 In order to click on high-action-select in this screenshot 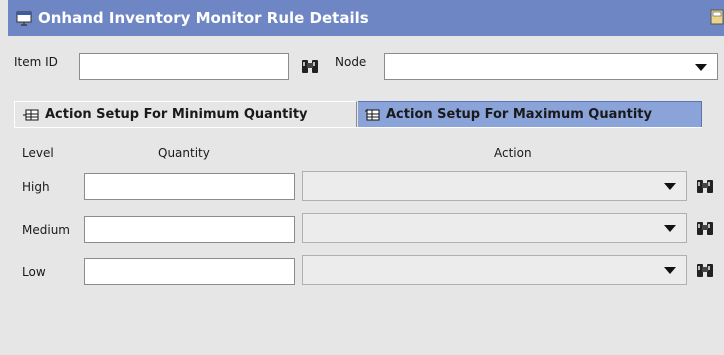, I will do `click(494, 186)`.